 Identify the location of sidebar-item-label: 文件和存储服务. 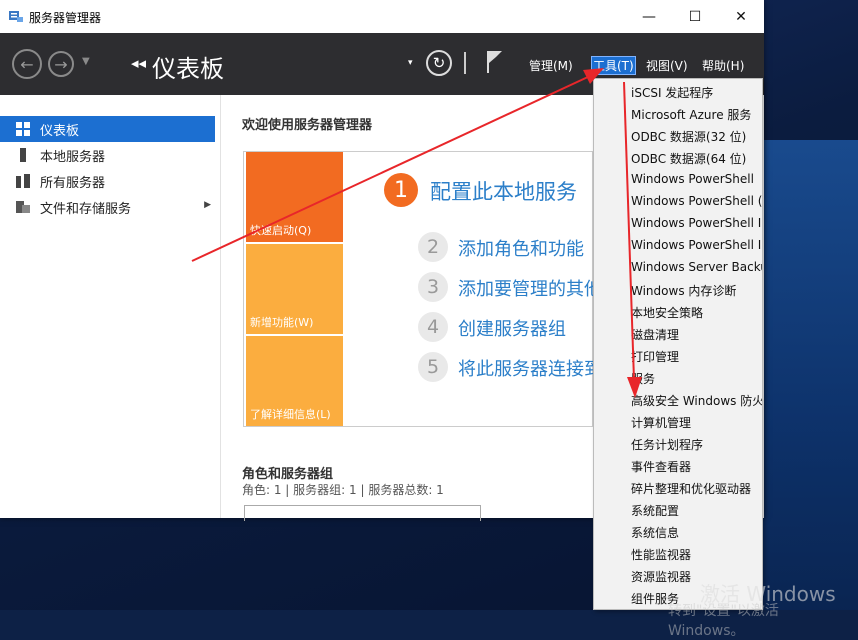
(86, 209).